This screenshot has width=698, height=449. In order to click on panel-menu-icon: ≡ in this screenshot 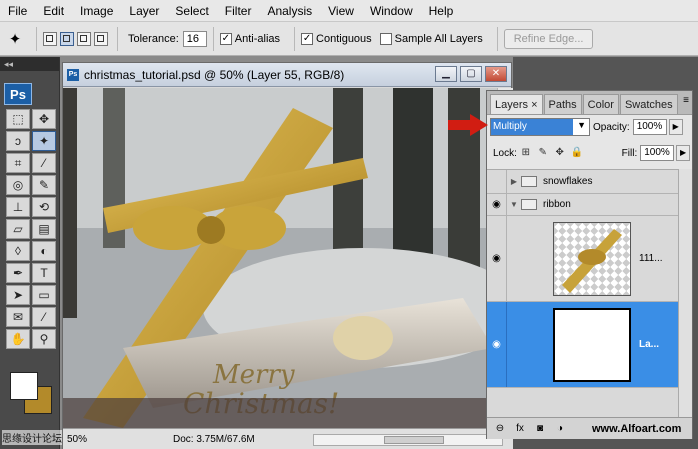, I will do `click(686, 100)`.